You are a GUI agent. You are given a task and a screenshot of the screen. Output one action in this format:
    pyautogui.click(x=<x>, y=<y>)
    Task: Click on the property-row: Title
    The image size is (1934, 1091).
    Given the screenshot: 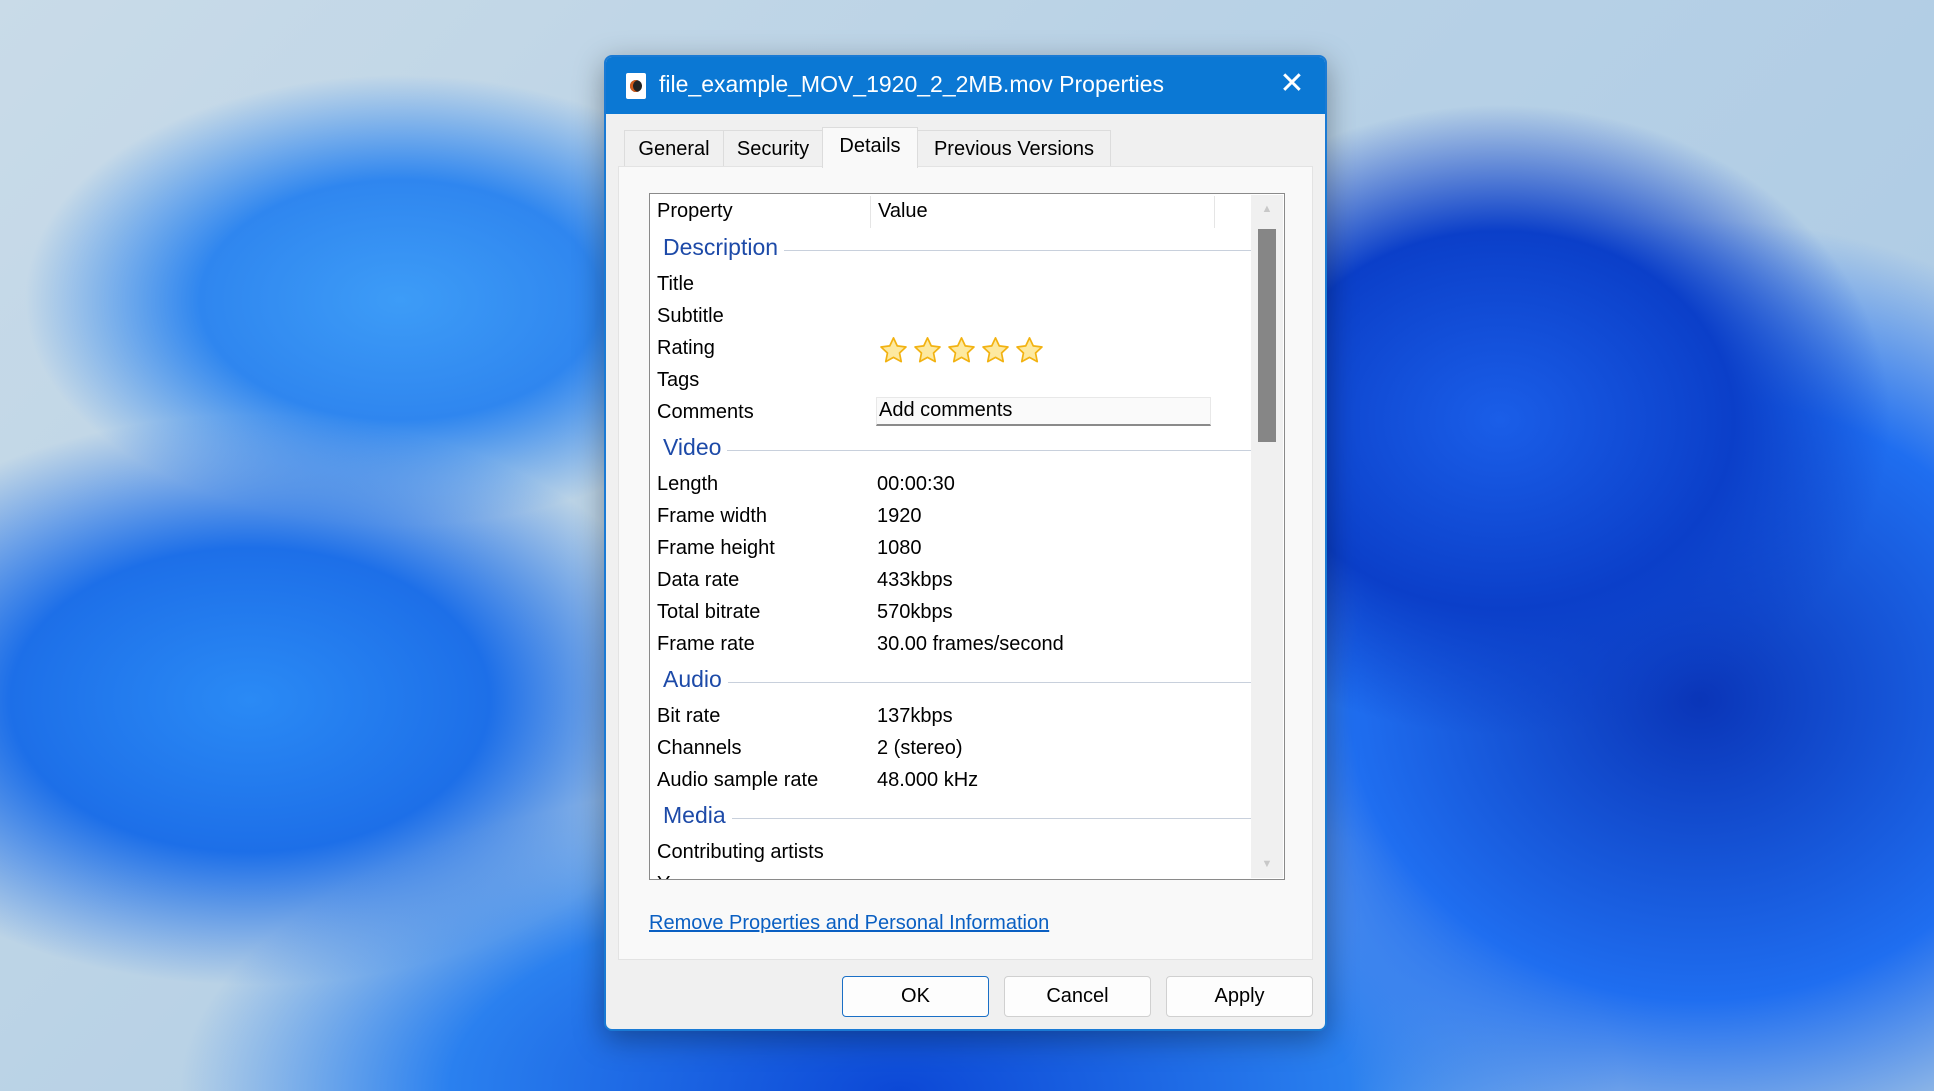 What is the action you would take?
    pyautogui.click(x=950, y=284)
    